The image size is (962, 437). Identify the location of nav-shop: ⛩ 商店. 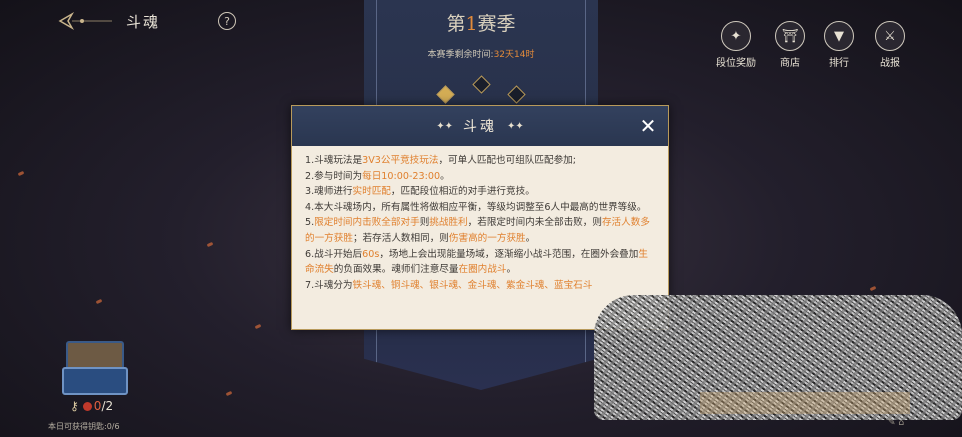
(790, 45).